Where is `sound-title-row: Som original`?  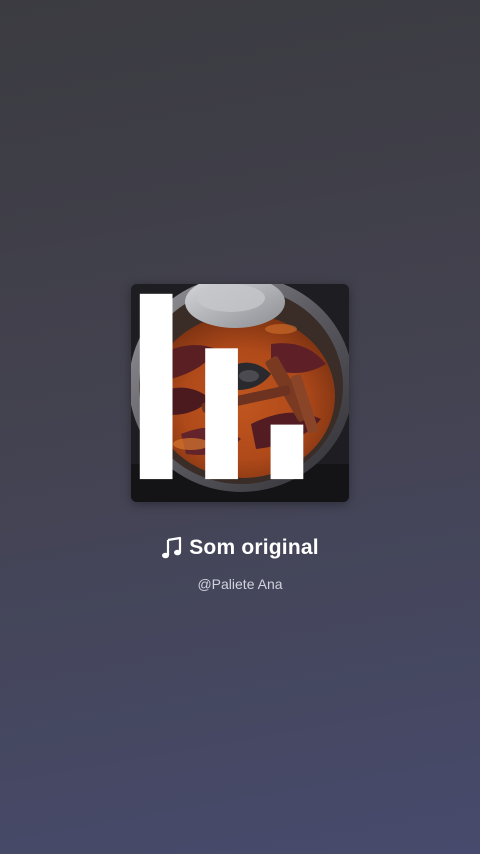 sound-title-row: Som original is located at coordinates (240, 548).